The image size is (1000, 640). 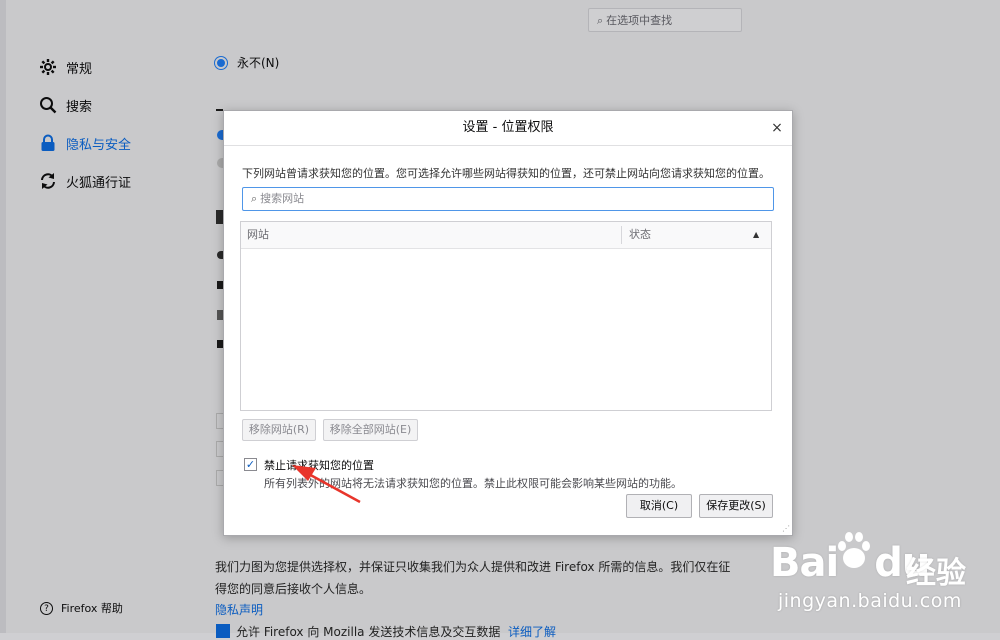 What do you see at coordinates (870, 601) in the screenshot?
I see `watermark-url: jingyan.baidu.com` at bounding box center [870, 601].